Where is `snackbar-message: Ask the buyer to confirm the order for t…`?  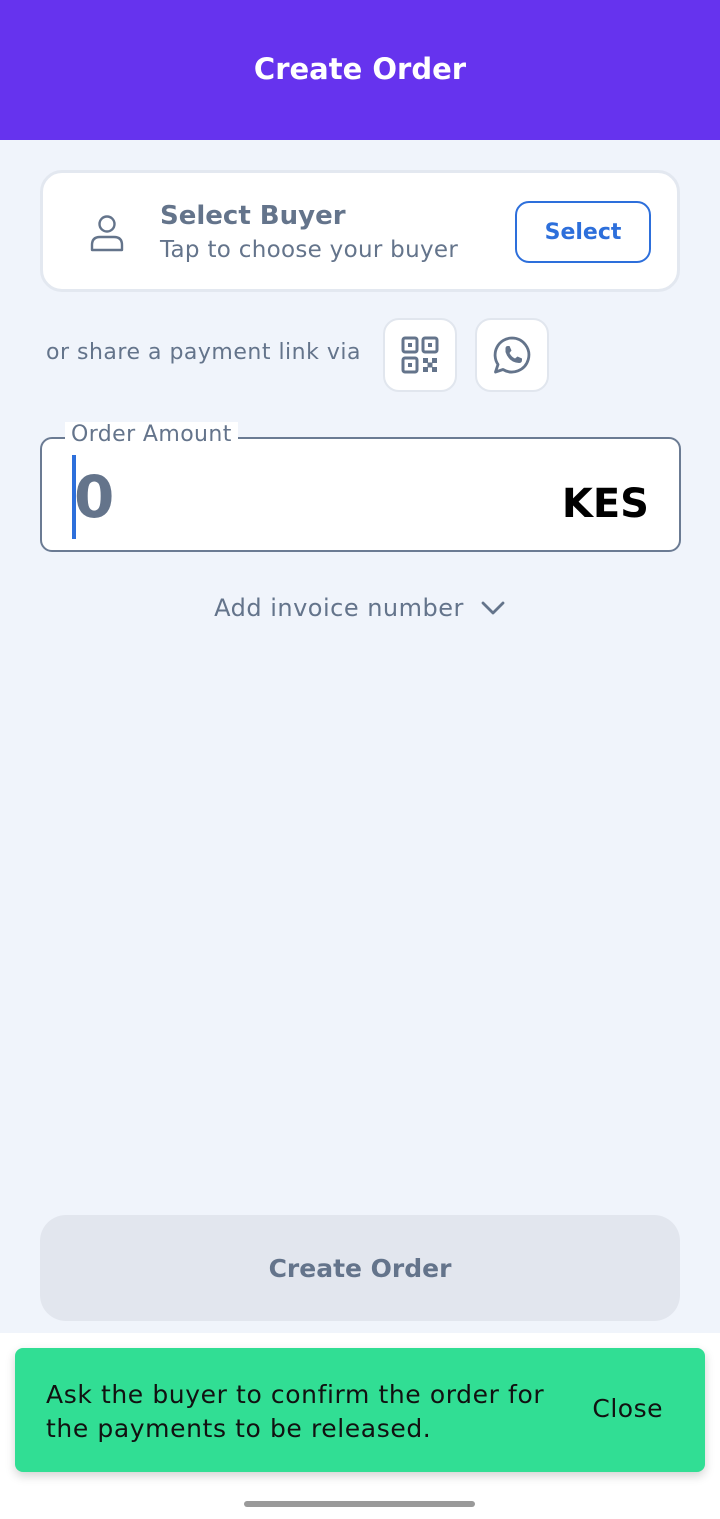 snackbar-message: Ask the buyer to confirm the order for t… is located at coordinates (295, 1411).